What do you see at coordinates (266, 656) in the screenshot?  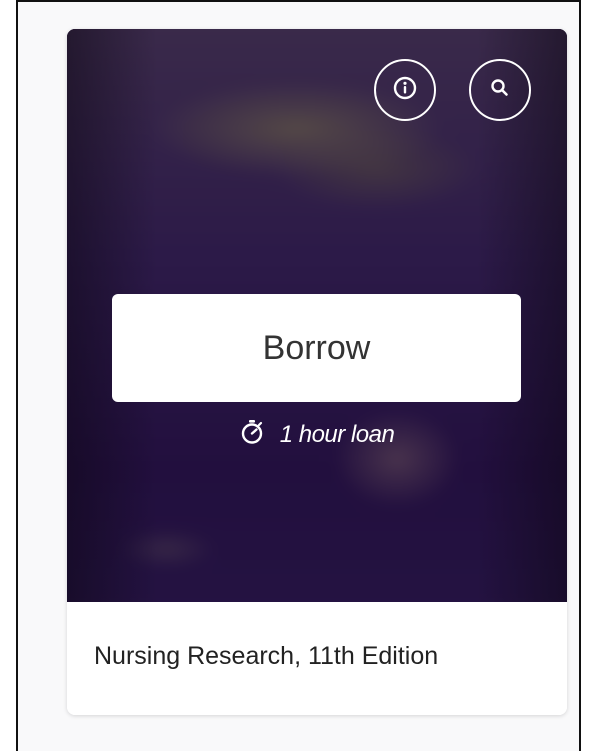 I see `book-title: Nursing Research, 11th Edition` at bounding box center [266, 656].